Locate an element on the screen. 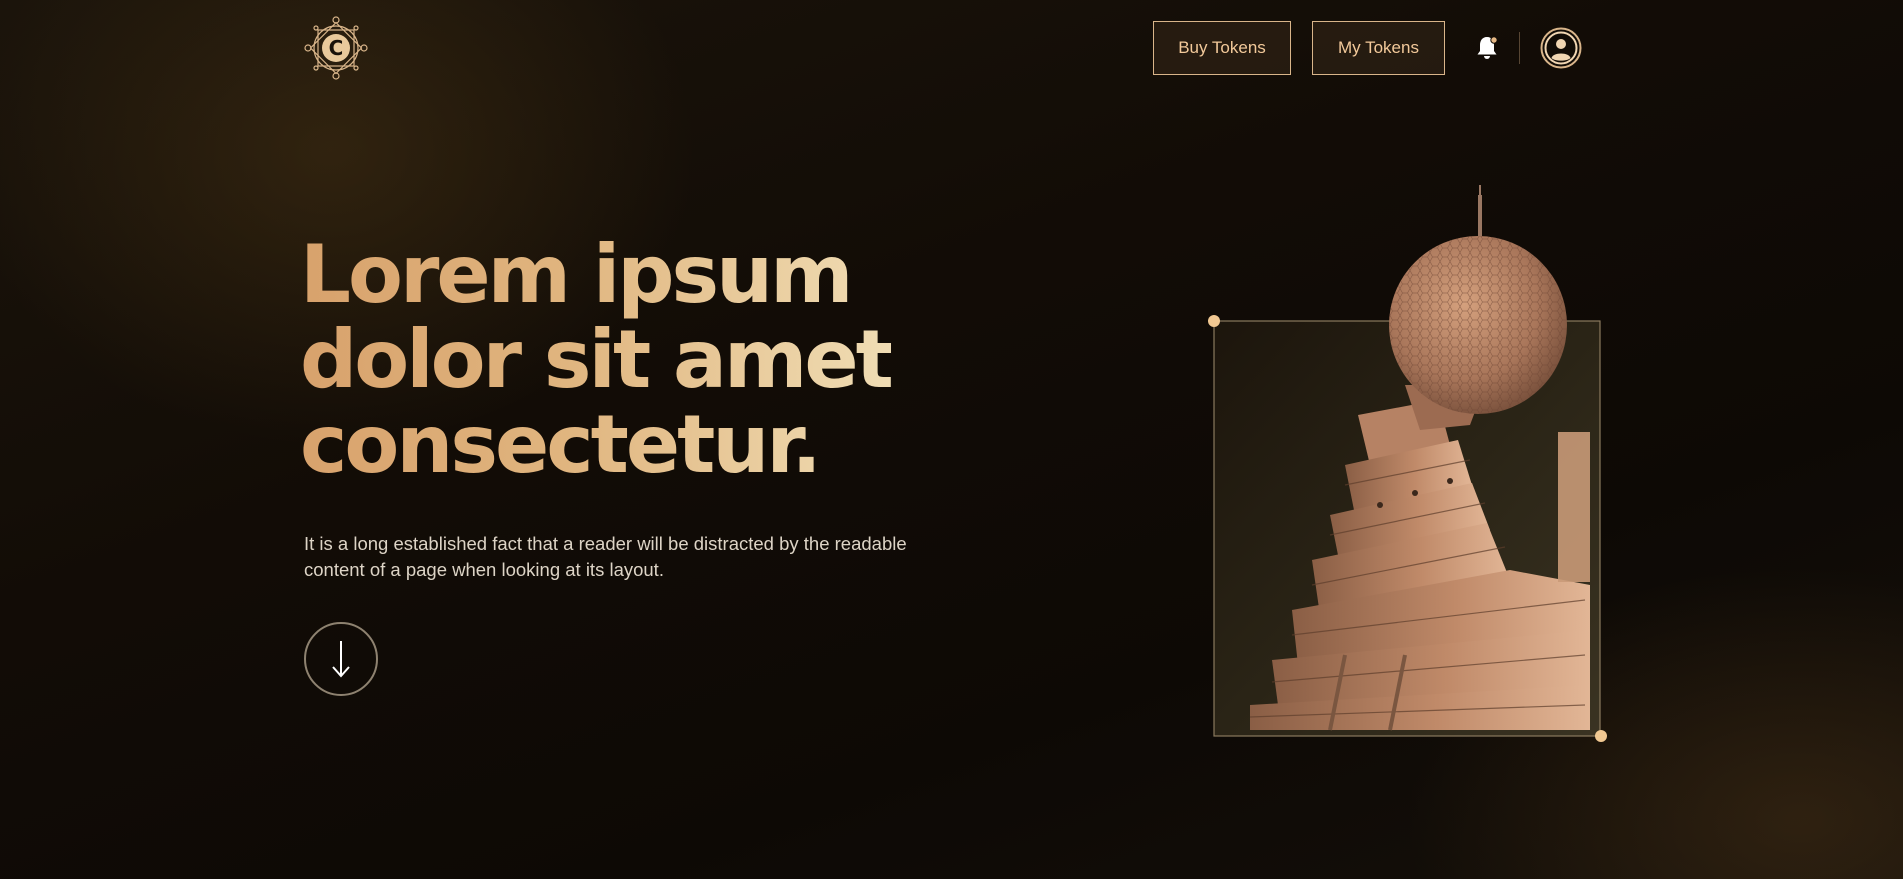  buy-tokens-button: Buy Tokens is located at coordinates (1222, 48).